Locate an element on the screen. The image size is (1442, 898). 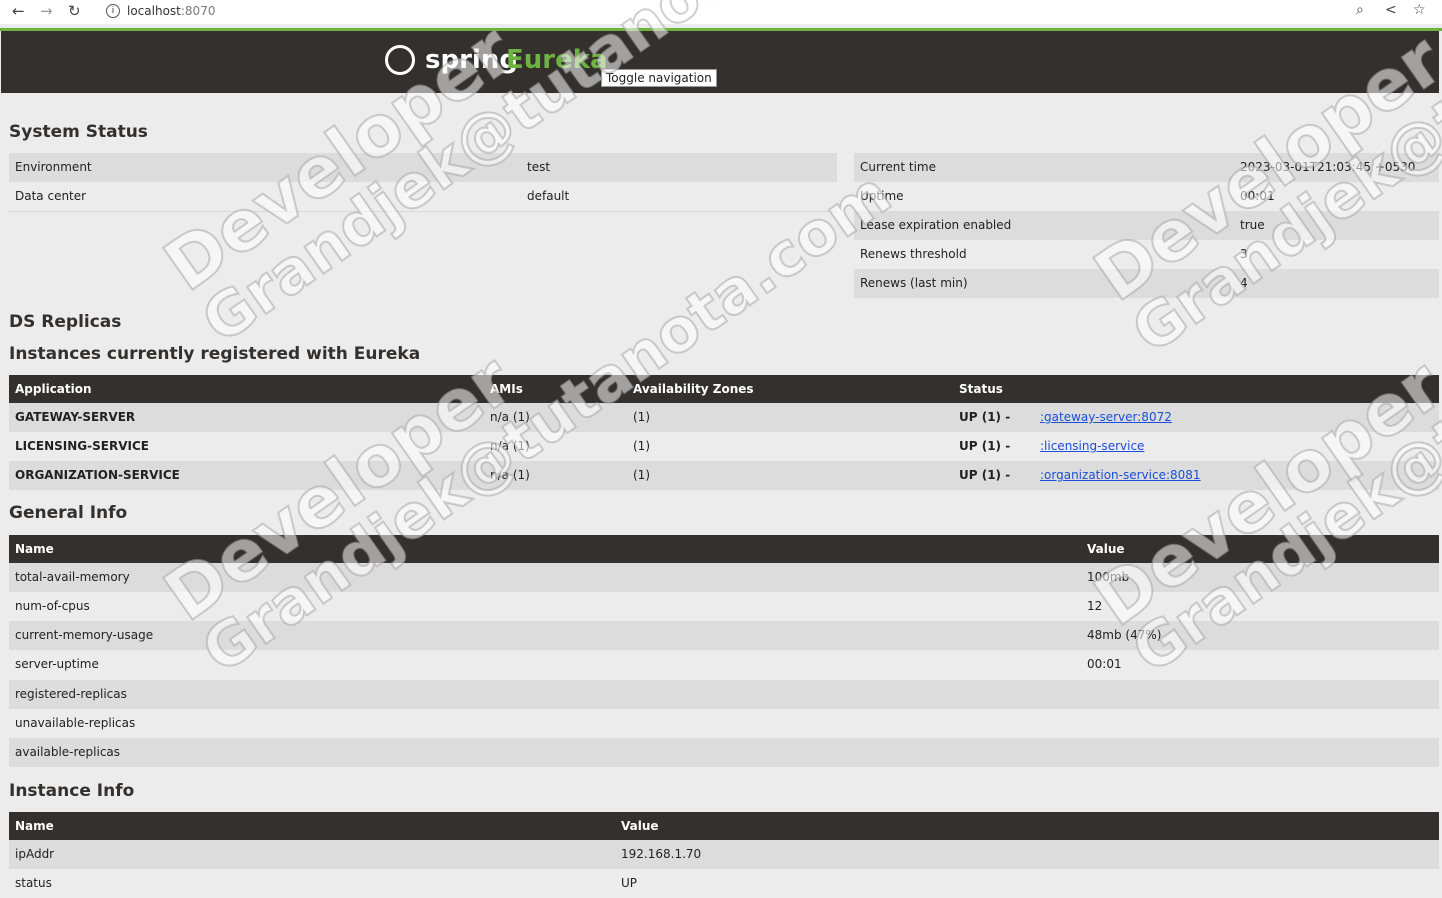
col-availability-zones: Availability Zones is located at coordinates (693, 389).